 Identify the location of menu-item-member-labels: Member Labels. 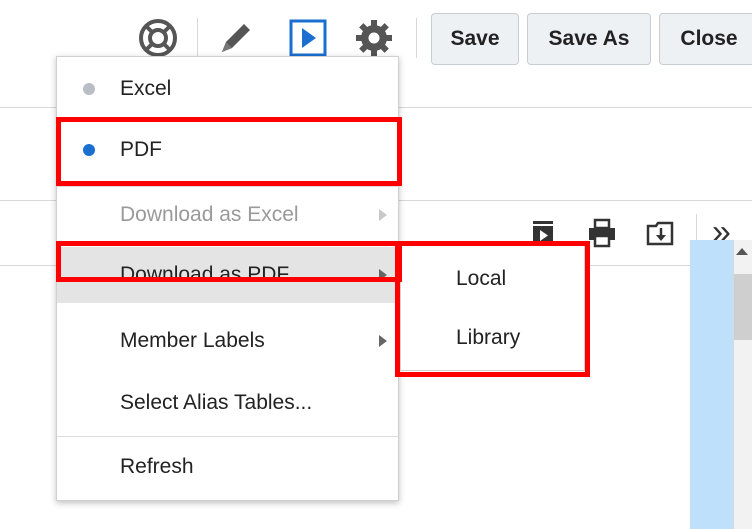
(227, 341).